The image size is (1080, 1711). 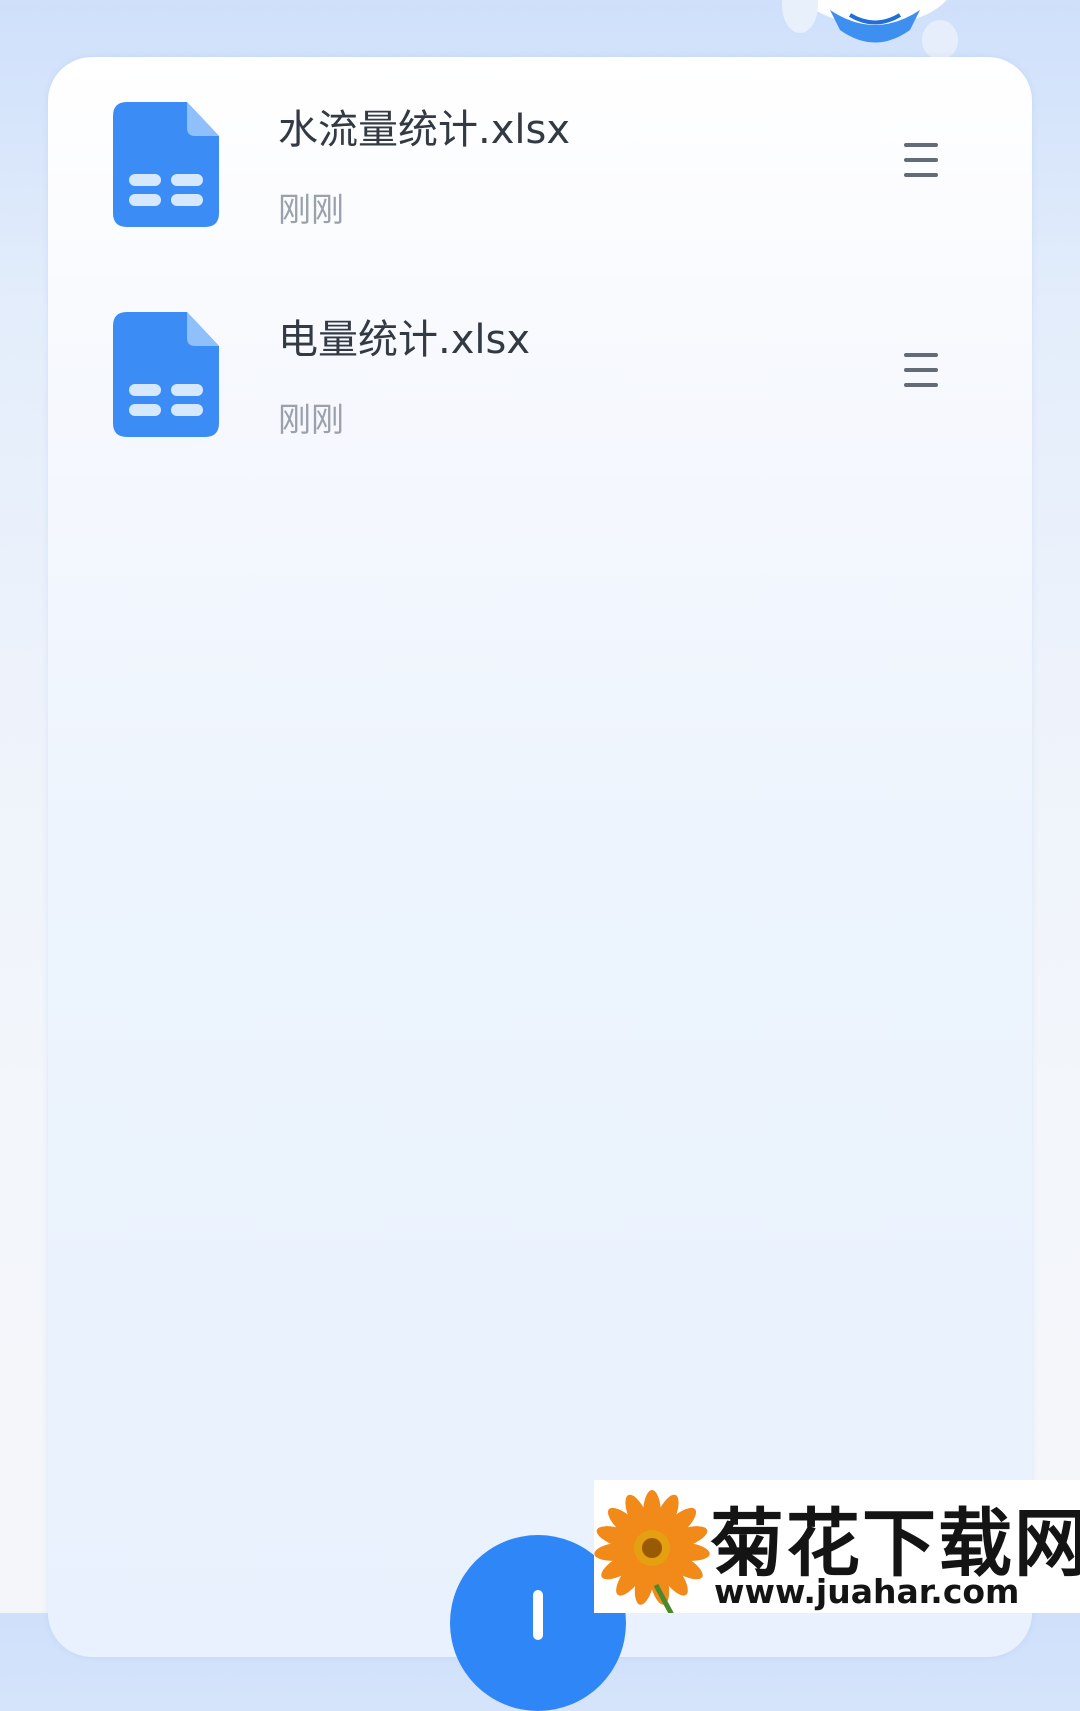 I want to click on file-row: 水流量统计.xlsx 刚刚, so click(x=540, y=143).